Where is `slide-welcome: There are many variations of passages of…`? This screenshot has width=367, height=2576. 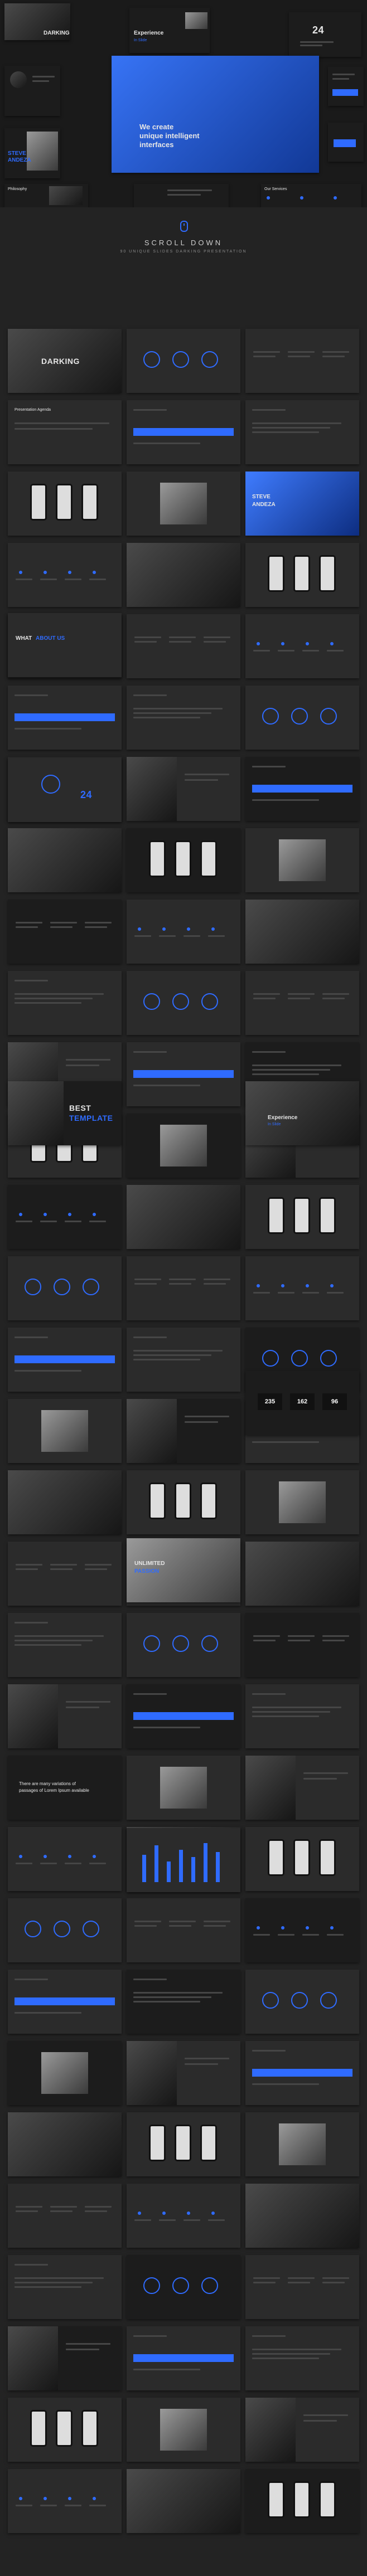
slide-welcome: There are many variations of passages of… is located at coordinates (65, 1788).